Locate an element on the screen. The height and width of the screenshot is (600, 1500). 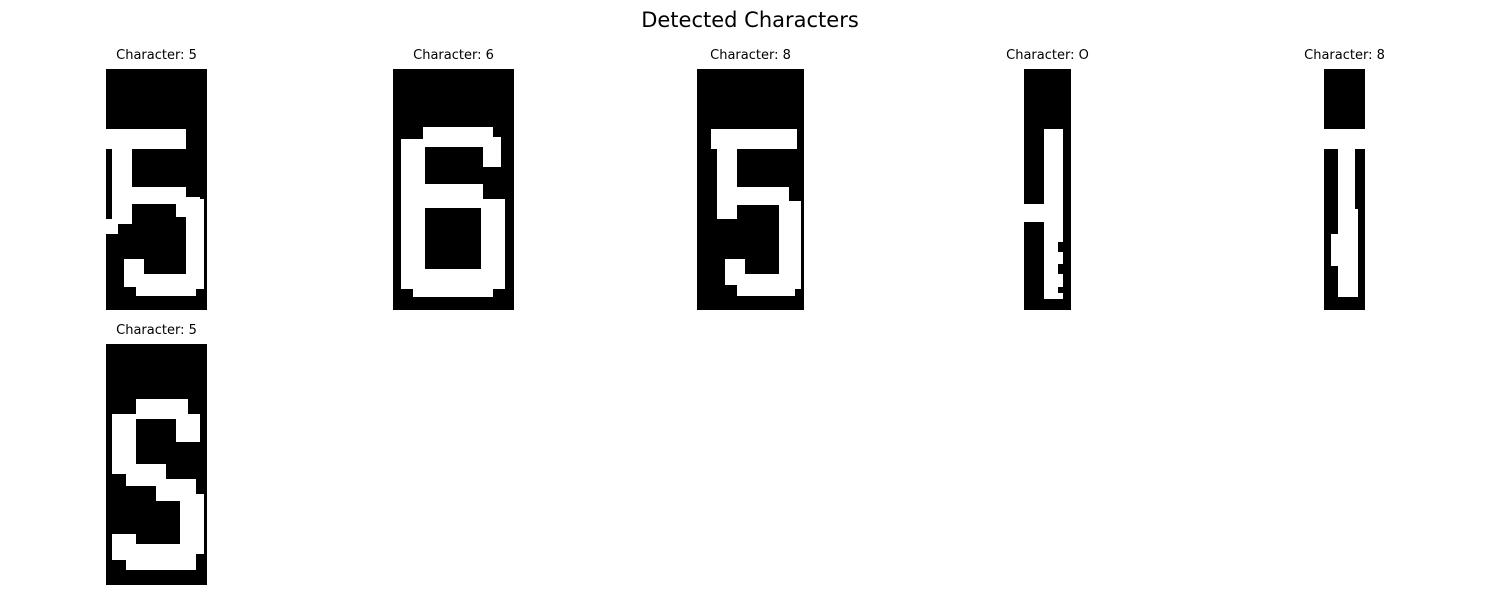
character-panel-3: Character: 8 is located at coordinates (750, 179).